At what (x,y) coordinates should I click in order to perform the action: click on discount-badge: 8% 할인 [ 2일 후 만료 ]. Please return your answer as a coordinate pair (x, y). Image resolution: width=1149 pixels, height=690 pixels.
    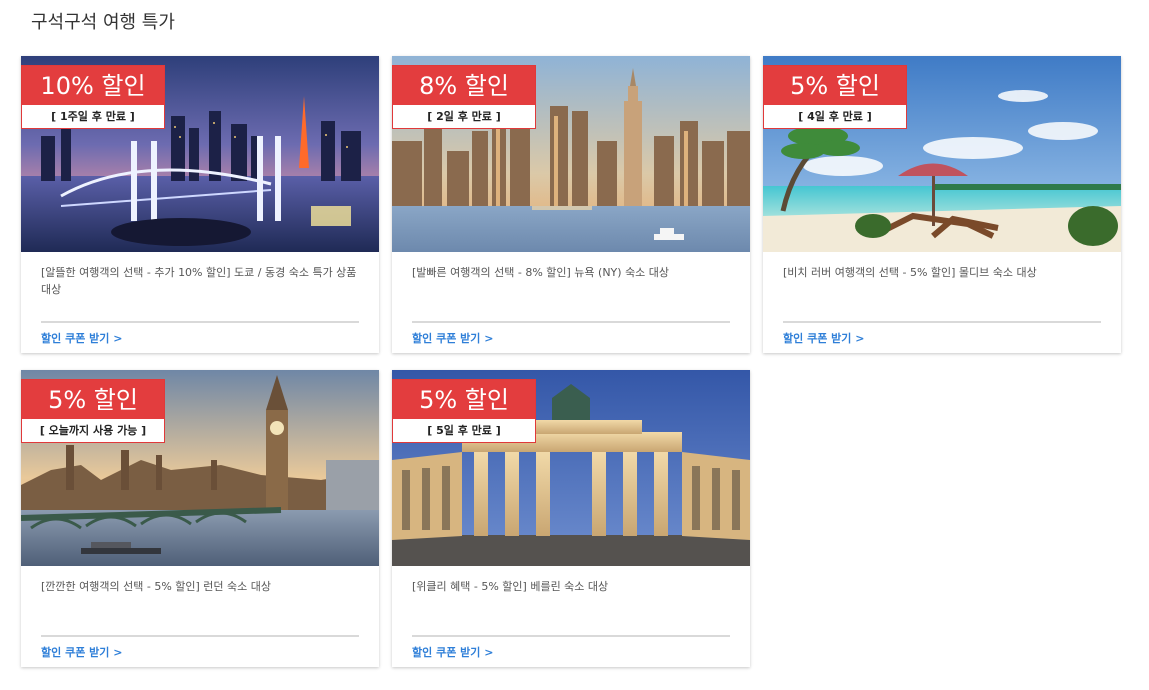
    Looking at the image, I should click on (464, 97).